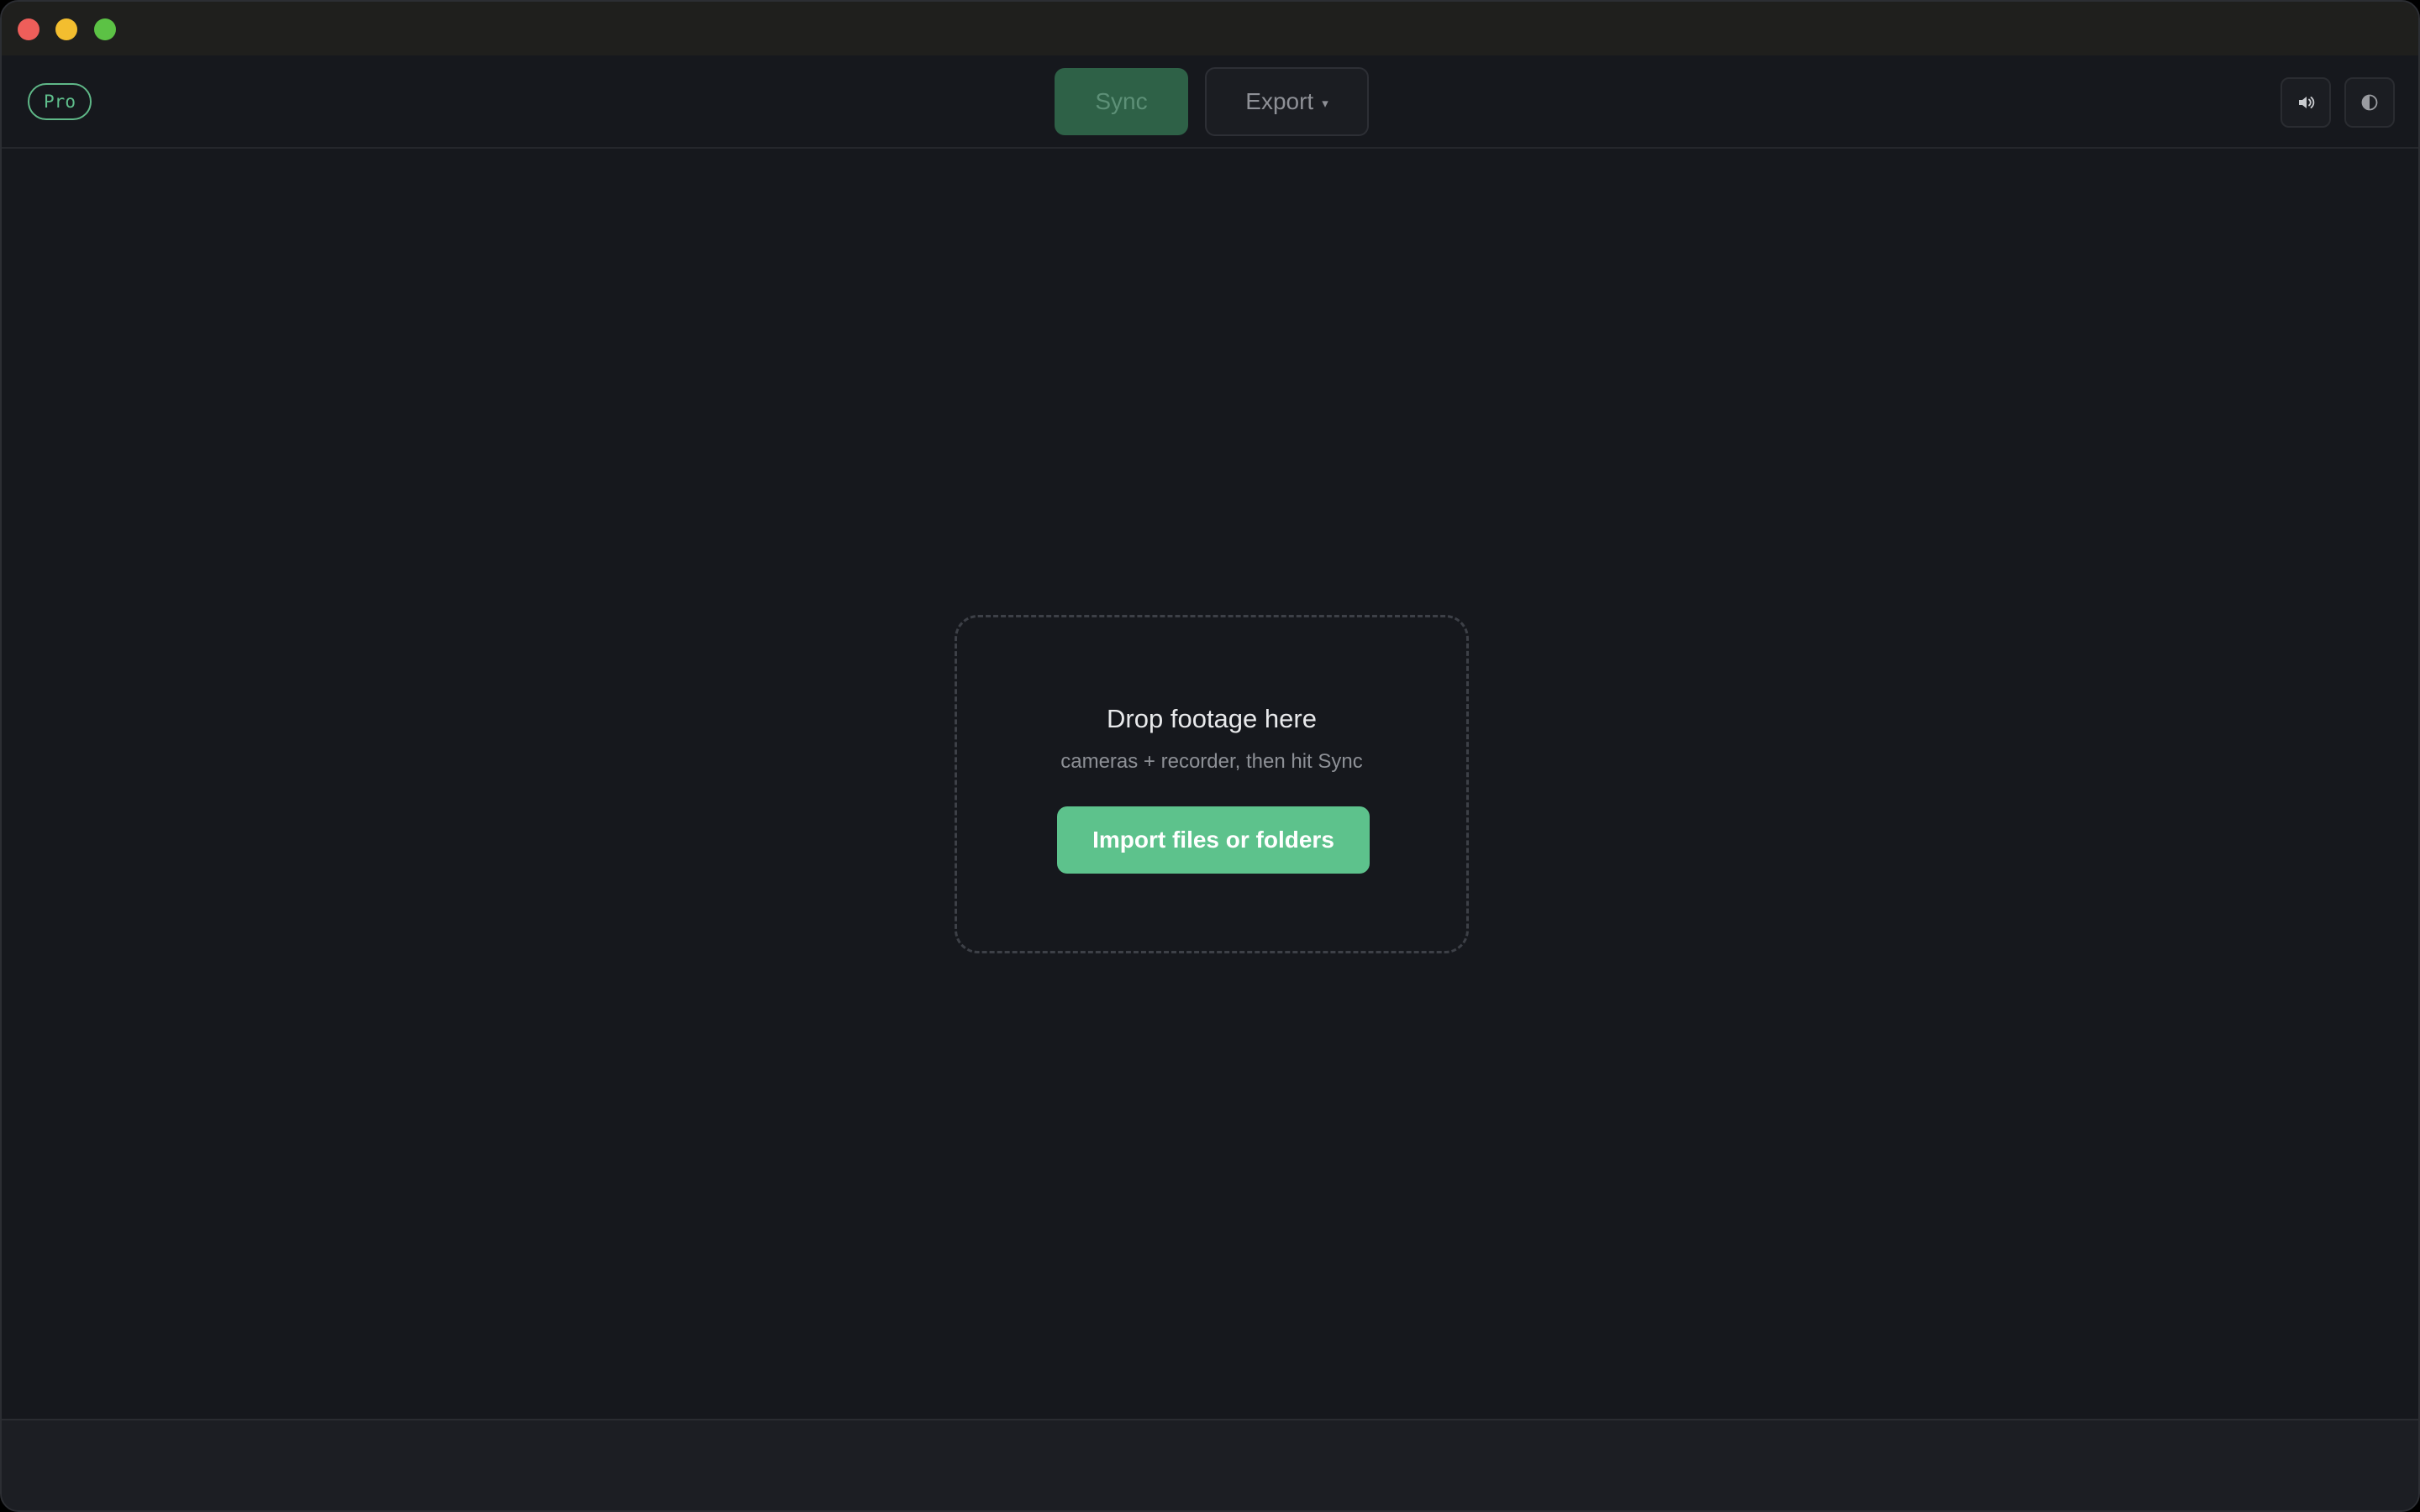 This screenshot has width=2420, height=1512. I want to click on maximize-window-button, so click(105, 29).